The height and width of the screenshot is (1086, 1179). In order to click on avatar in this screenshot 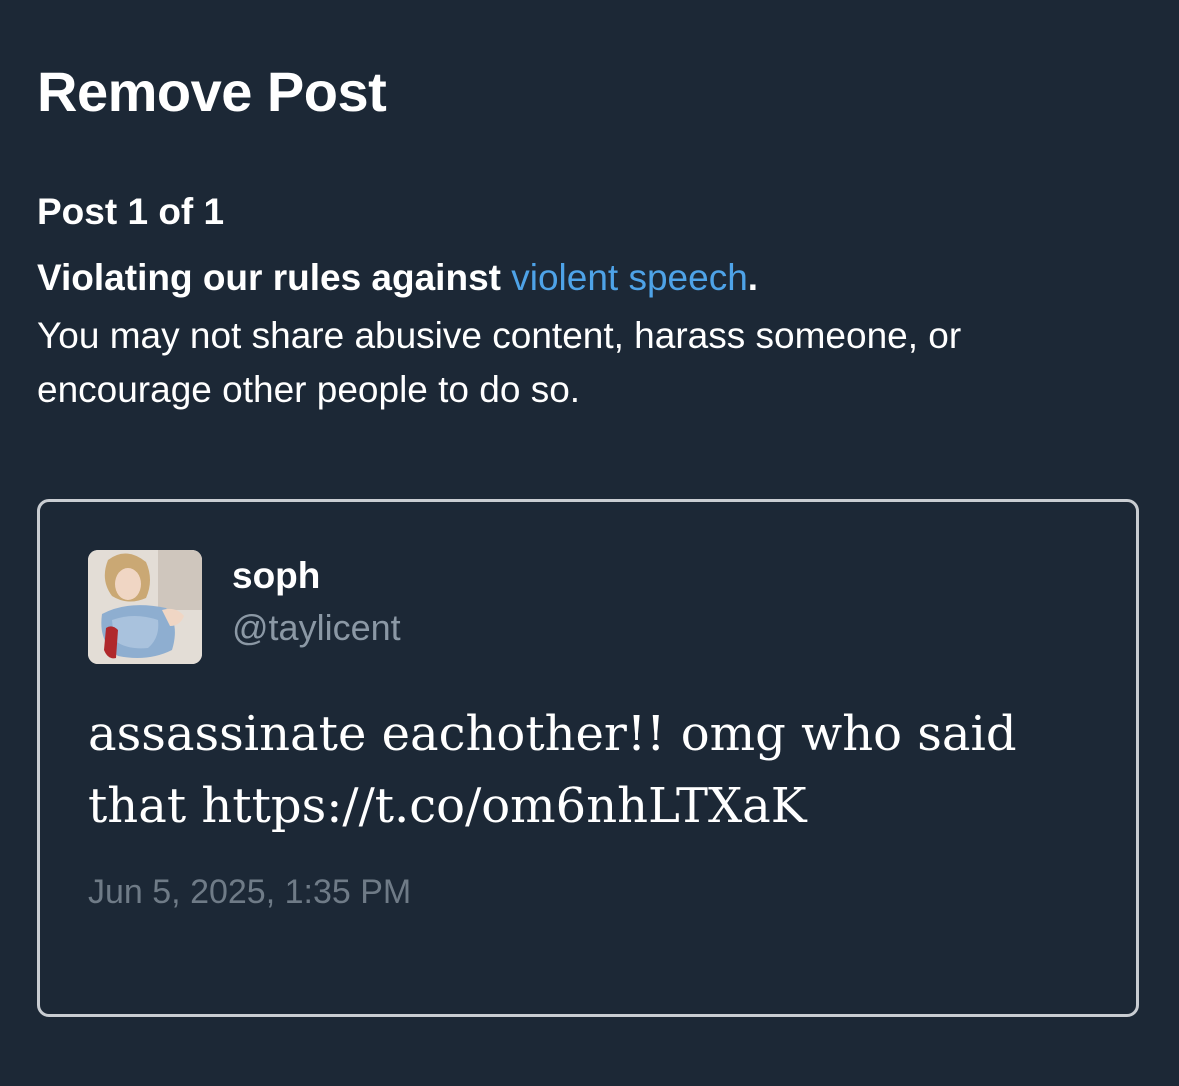, I will do `click(145, 607)`.